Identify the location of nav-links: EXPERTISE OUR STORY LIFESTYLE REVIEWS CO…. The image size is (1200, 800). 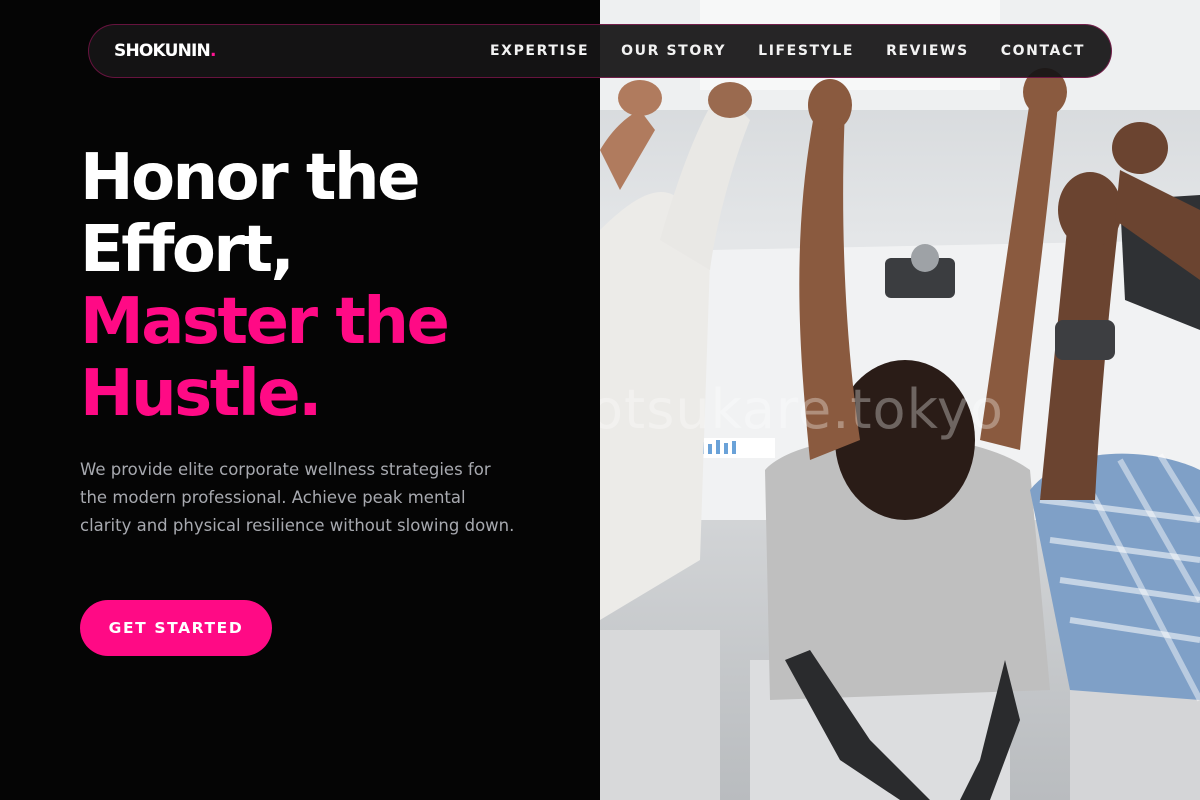
(787, 51).